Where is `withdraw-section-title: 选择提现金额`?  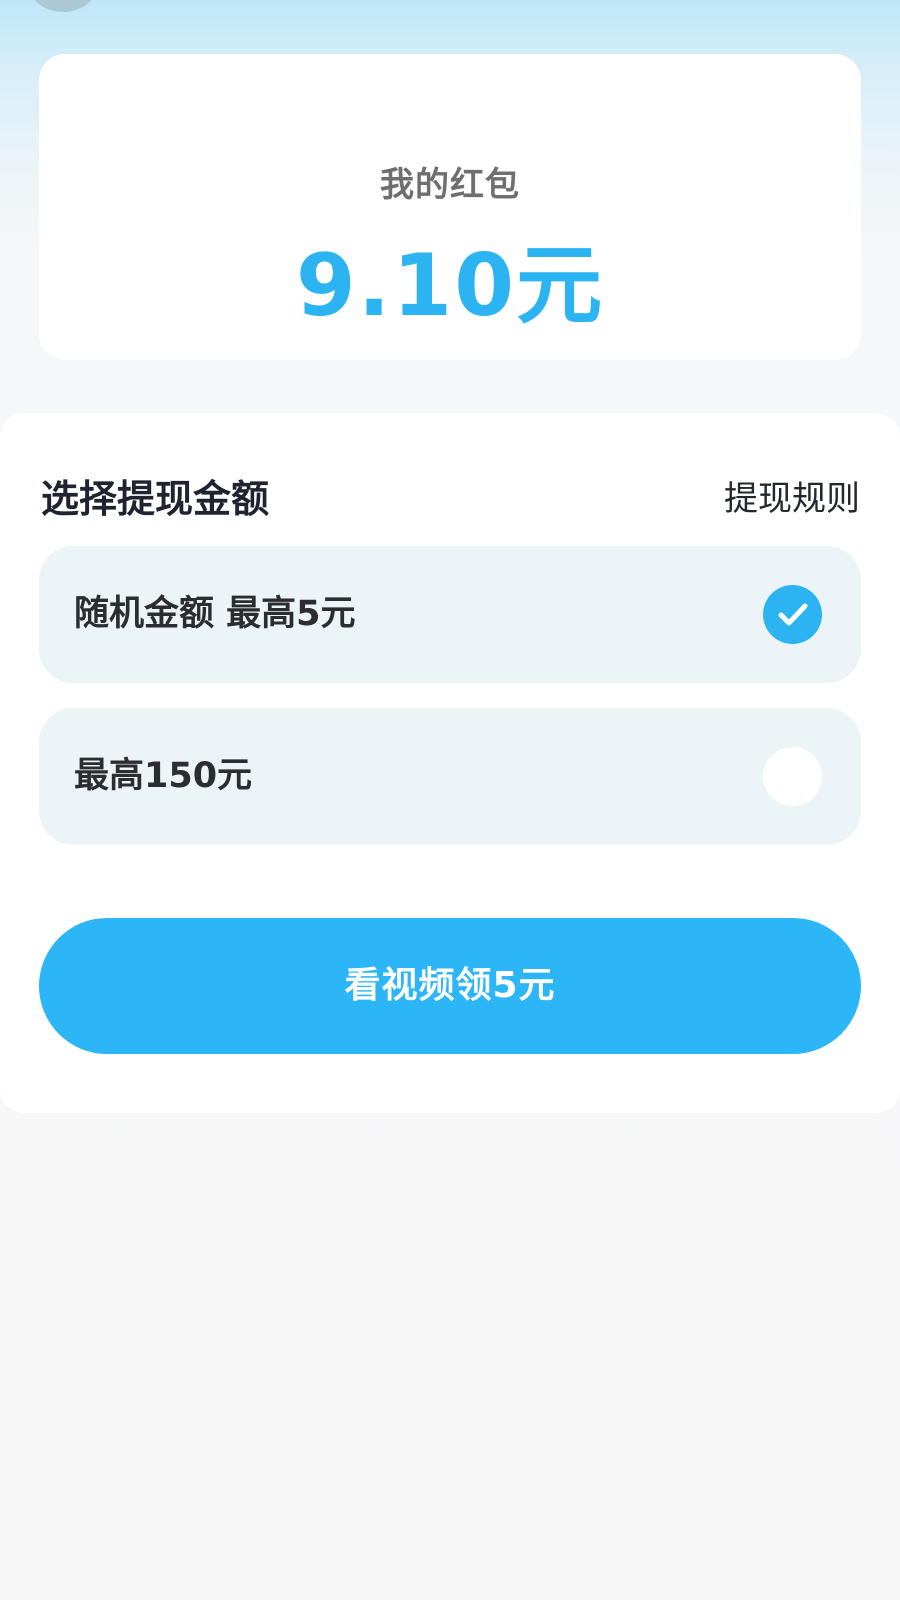
withdraw-section-title: 选择提现金额 is located at coordinates (155, 499).